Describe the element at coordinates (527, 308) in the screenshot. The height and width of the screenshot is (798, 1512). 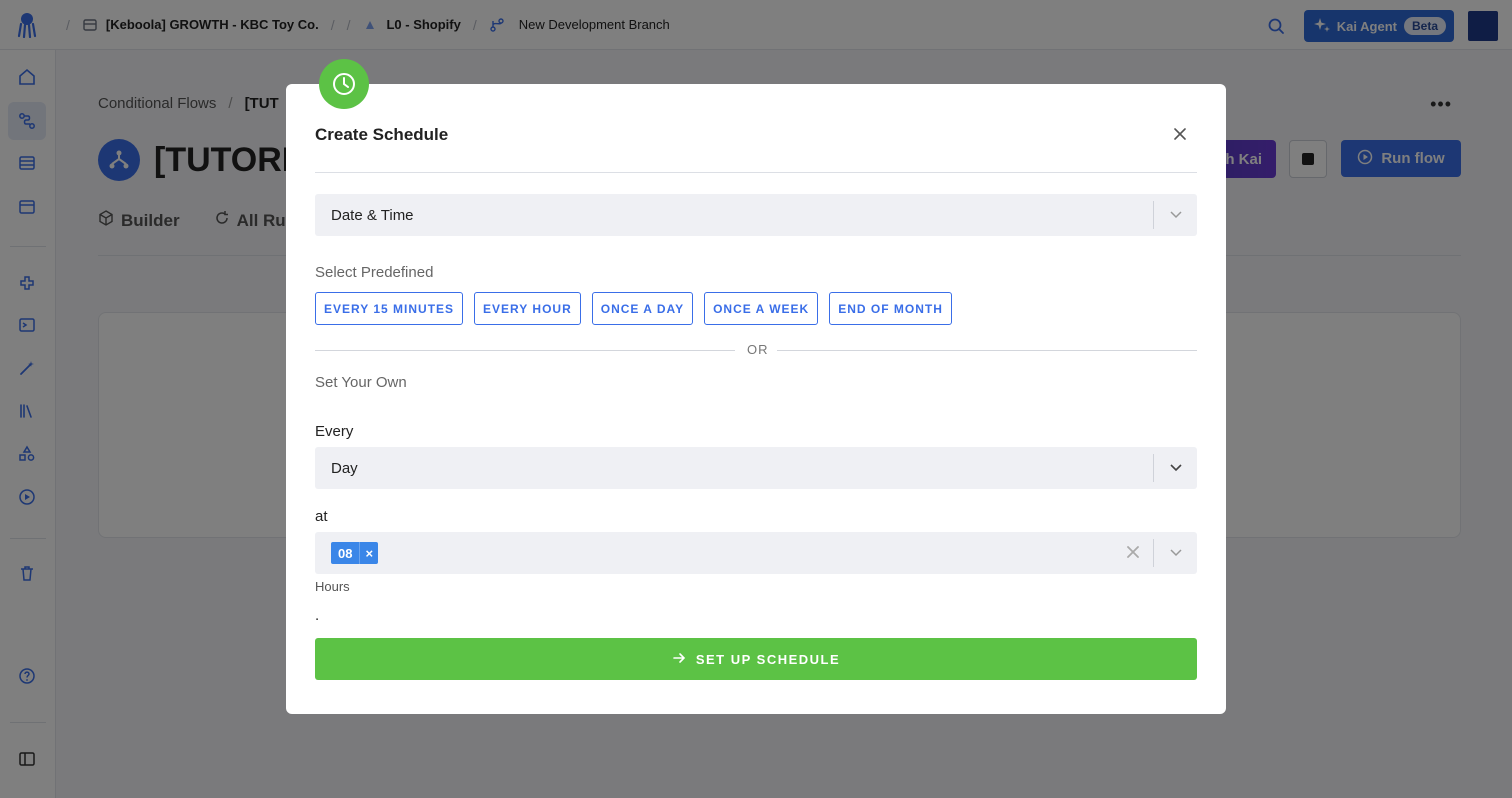
I see `preset-every-hour: EVERY HOUR` at that location.